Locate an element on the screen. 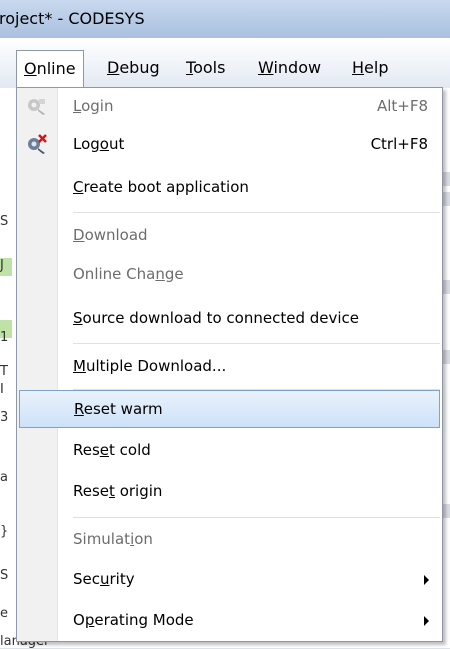 This screenshot has height=649, width=450. menu-item-reset-cold: Reset cold is located at coordinates (229, 451).